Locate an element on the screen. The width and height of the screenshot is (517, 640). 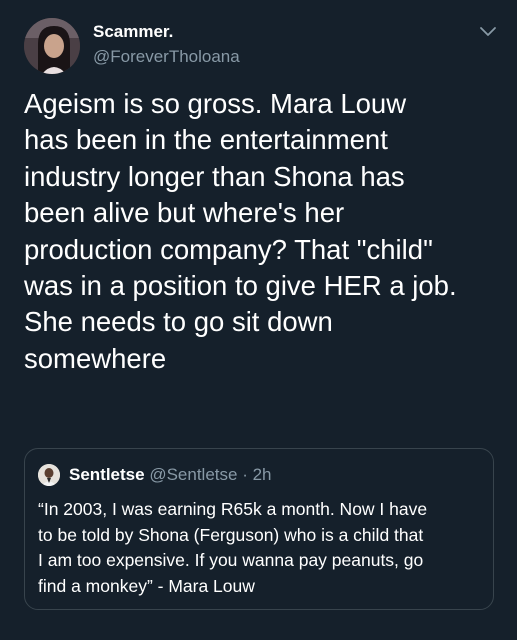
author-name: Scammer. is located at coordinates (133, 32).